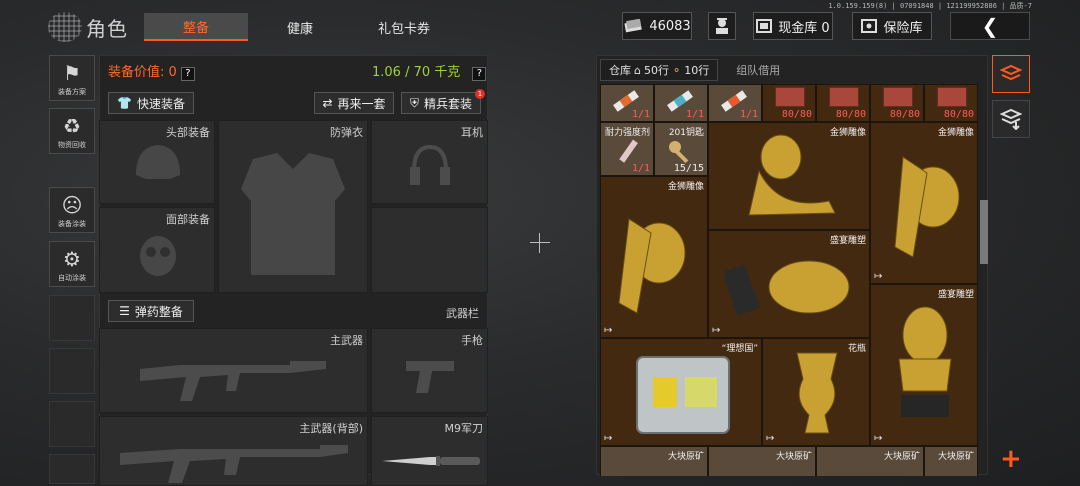  What do you see at coordinates (681, 149) in the screenshot?
I see `inventory-item: 201钥匙 15/15` at bounding box center [681, 149].